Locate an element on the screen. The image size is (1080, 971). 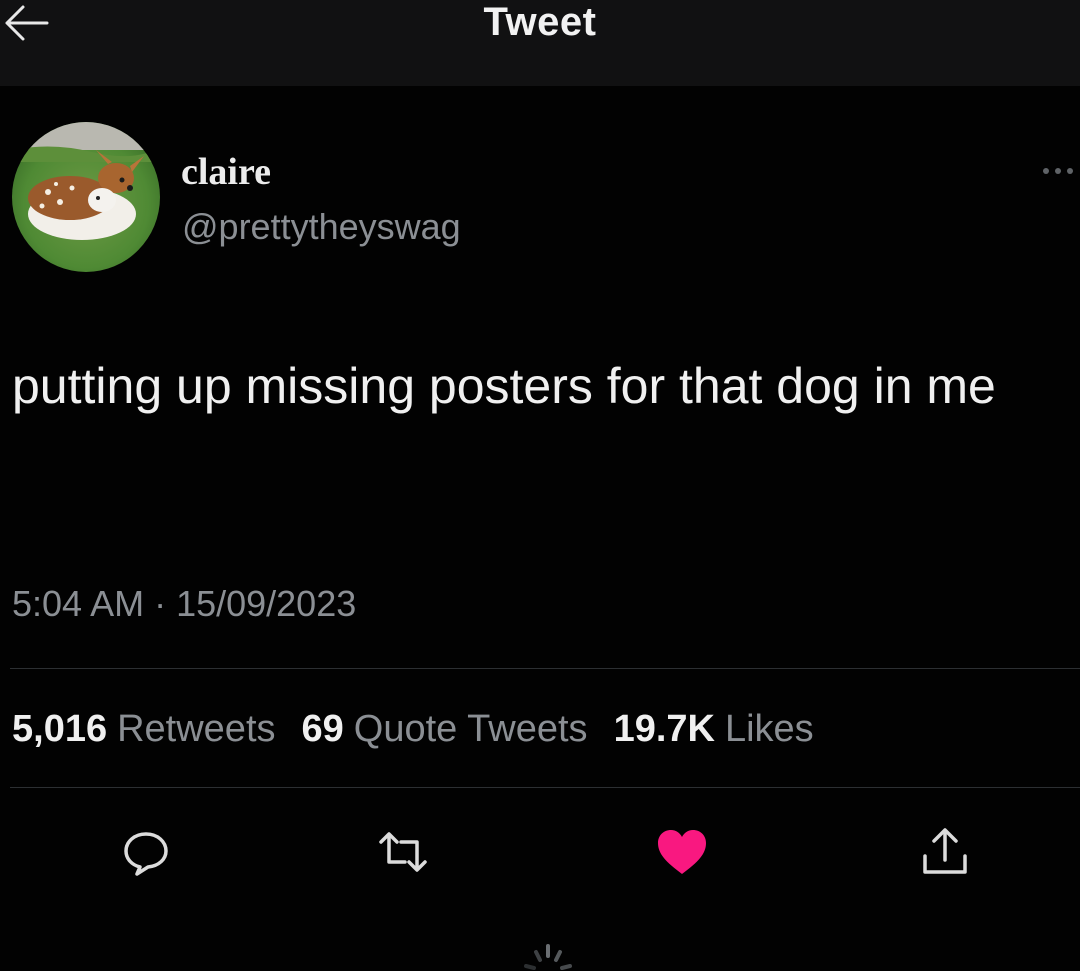
retweets-stat: 5,016 Retweets is located at coordinates (144, 729).